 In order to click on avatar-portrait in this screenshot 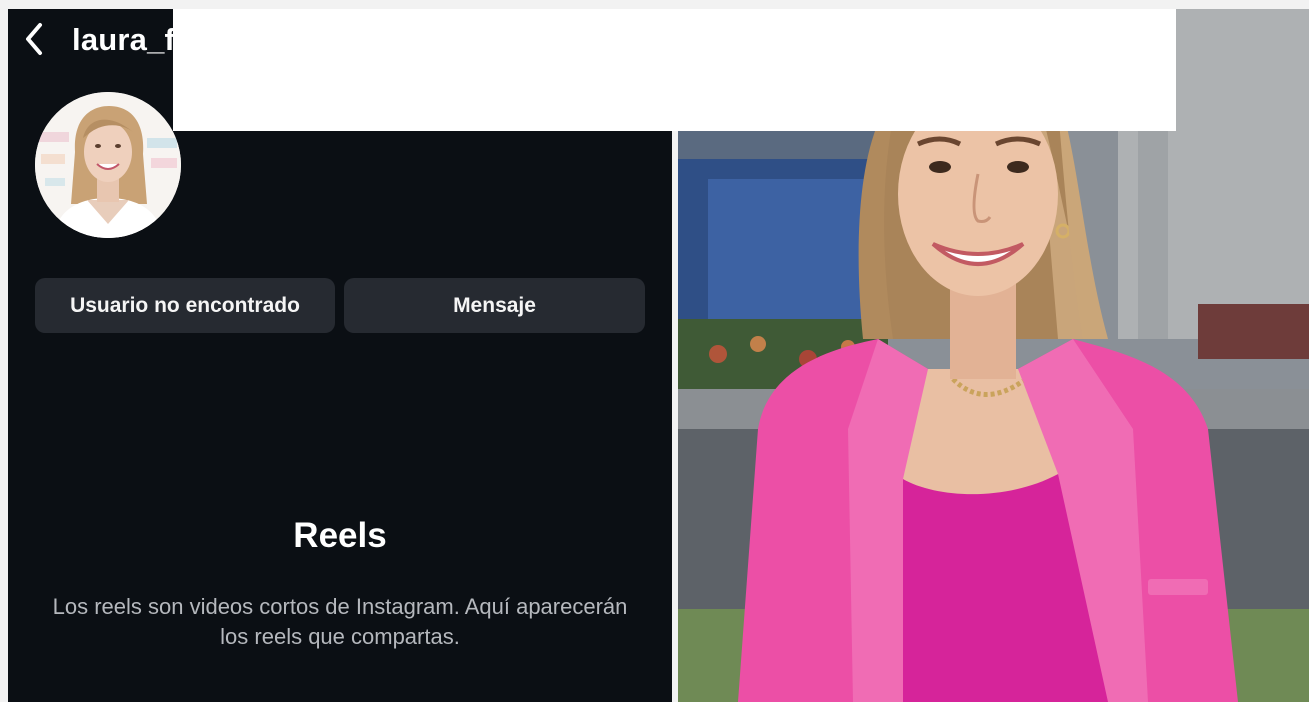, I will do `click(108, 165)`.